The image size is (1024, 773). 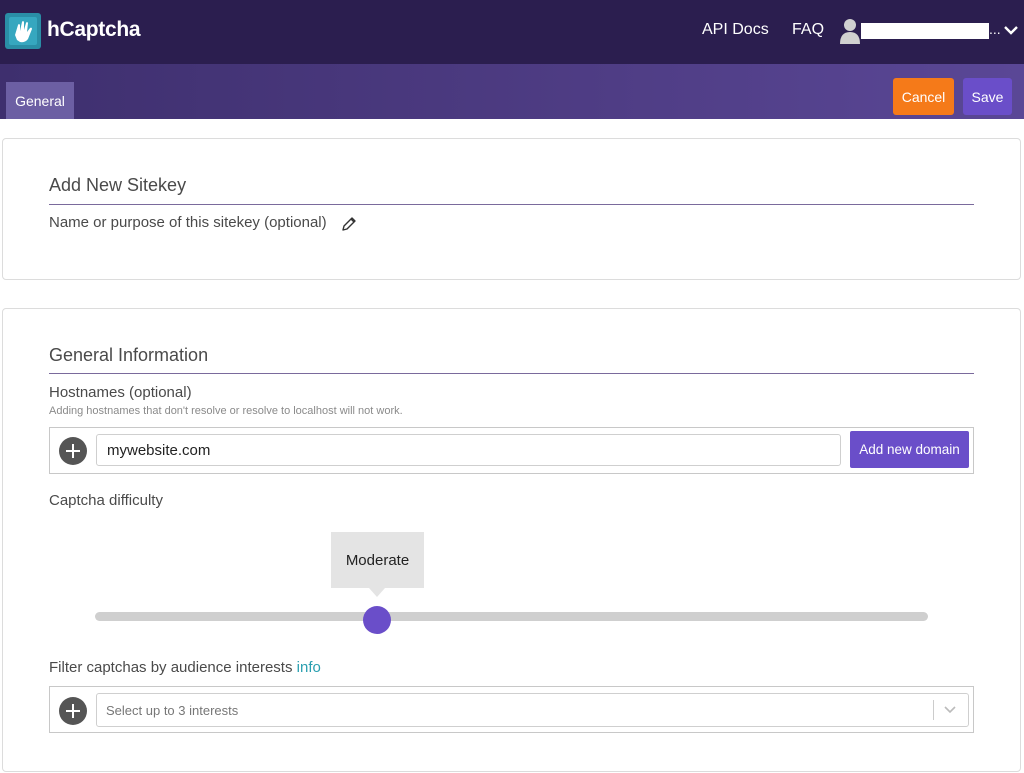 I want to click on sub-header, so click(x=512, y=91).